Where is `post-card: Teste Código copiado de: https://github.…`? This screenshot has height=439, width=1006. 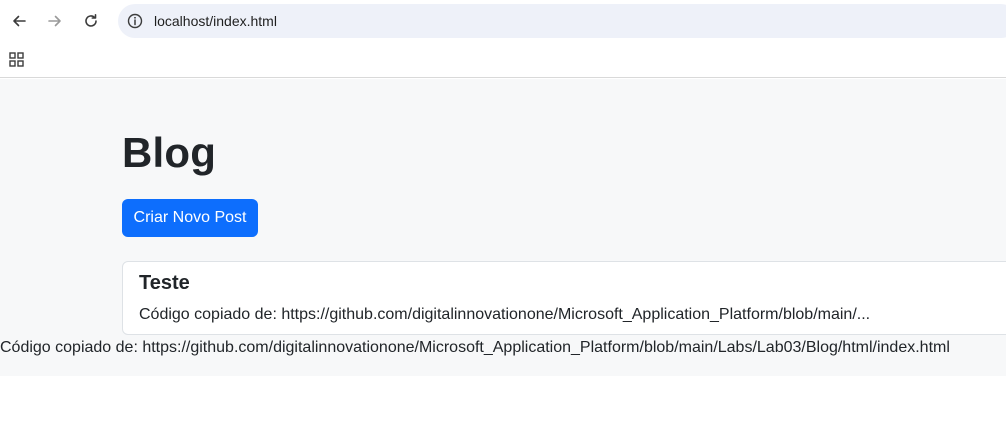
post-card: Teste Código copiado de: https://github.… is located at coordinates (564, 298).